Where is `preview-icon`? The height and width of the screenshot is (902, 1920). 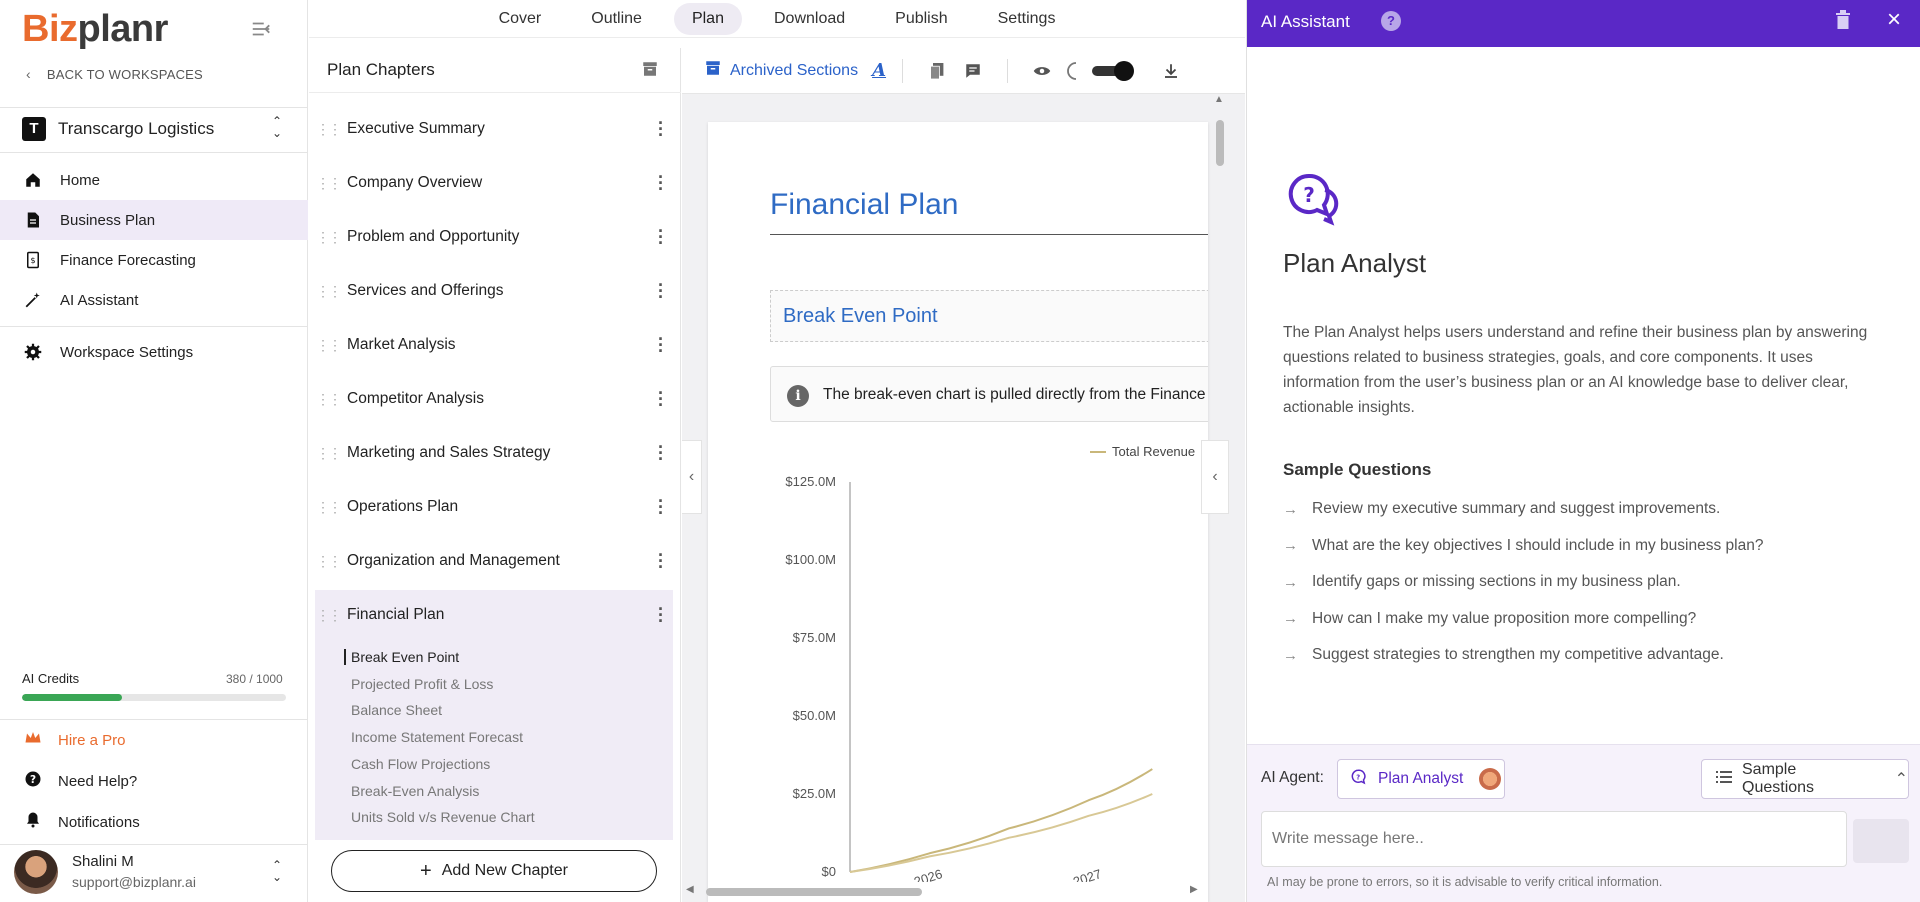 preview-icon is located at coordinates (1042, 71).